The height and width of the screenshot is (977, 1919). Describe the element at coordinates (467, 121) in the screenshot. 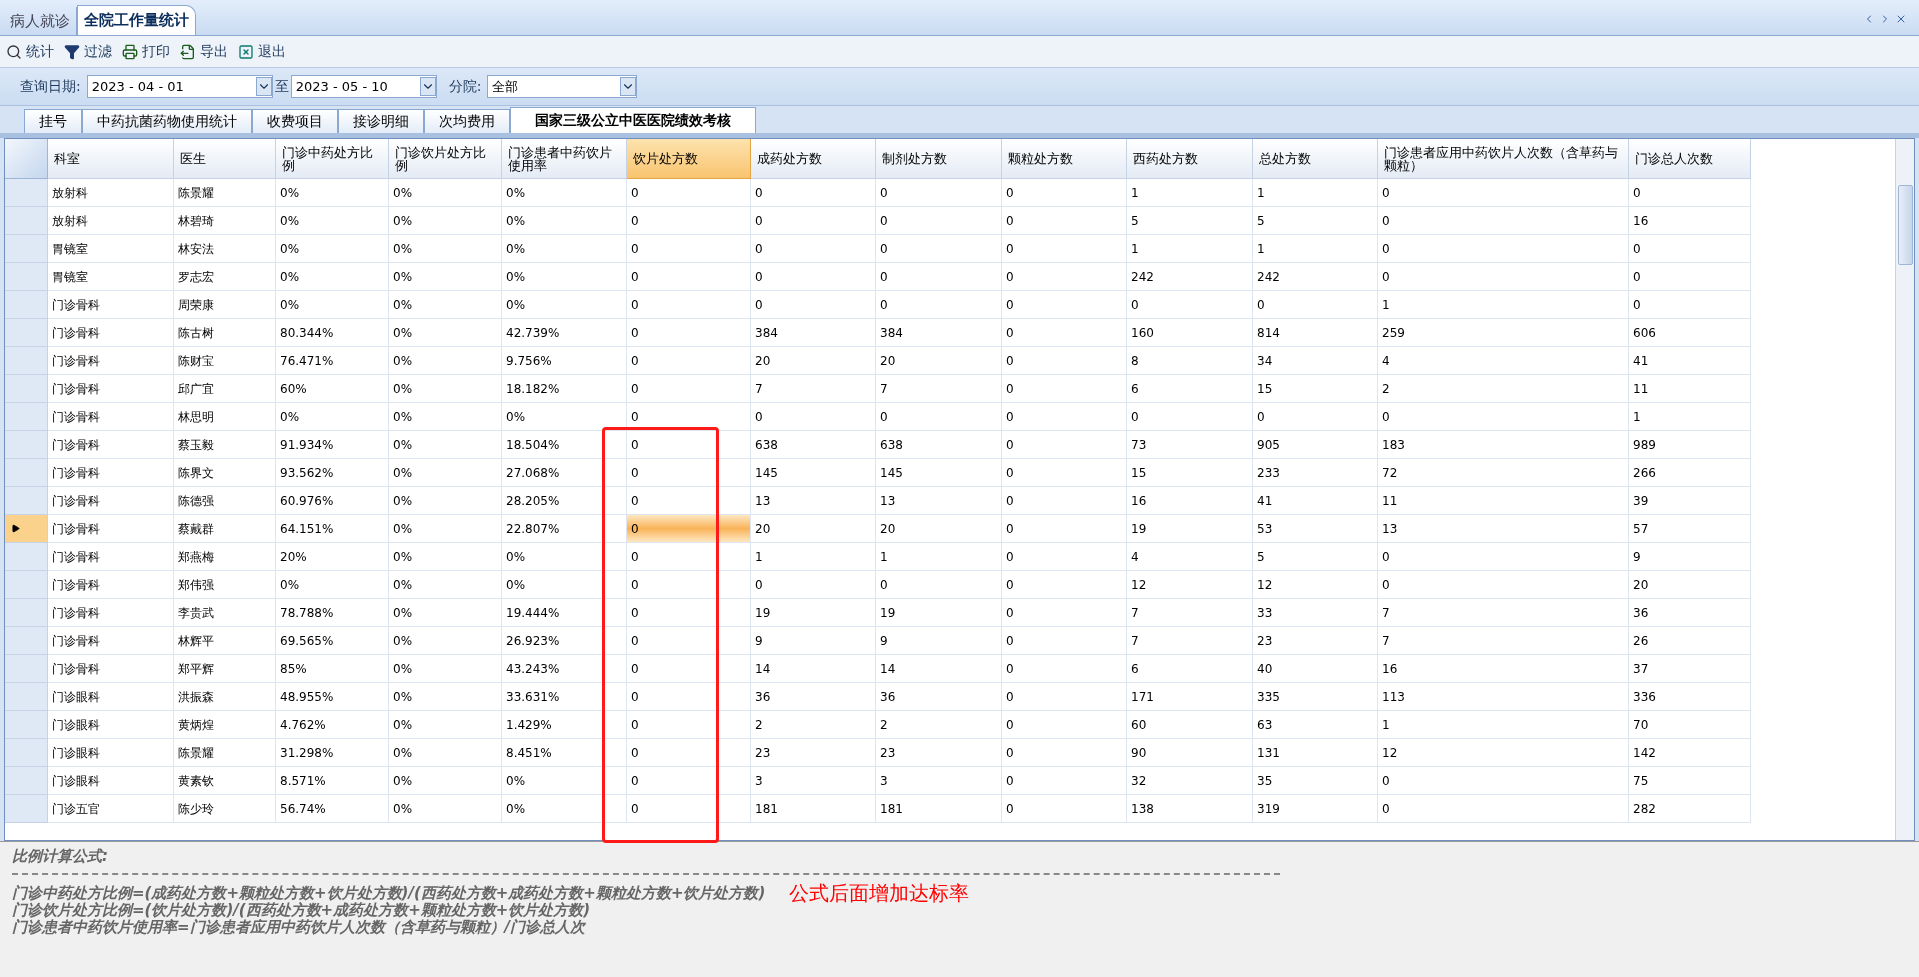

I see `report-tab: 次均费用` at that location.